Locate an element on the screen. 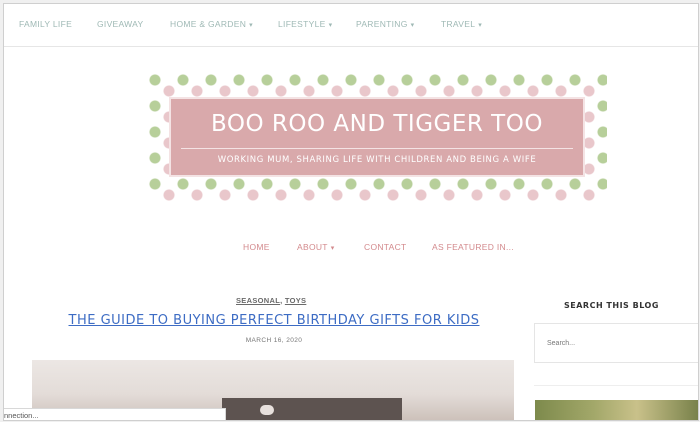 Image resolution: width=700 pixels, height=422 pixels. nav-item-label: LIFESTYLE is located at coordinates (302, 24).